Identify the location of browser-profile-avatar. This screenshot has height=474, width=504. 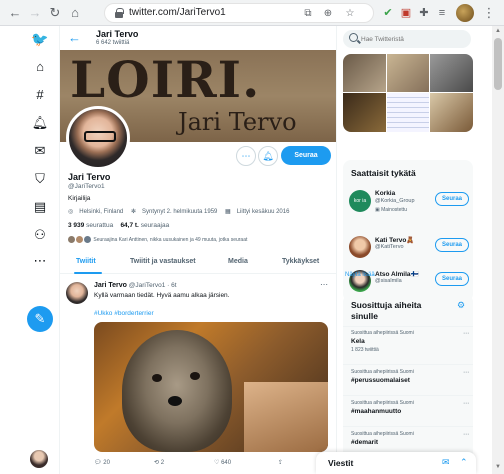
(465, 13).